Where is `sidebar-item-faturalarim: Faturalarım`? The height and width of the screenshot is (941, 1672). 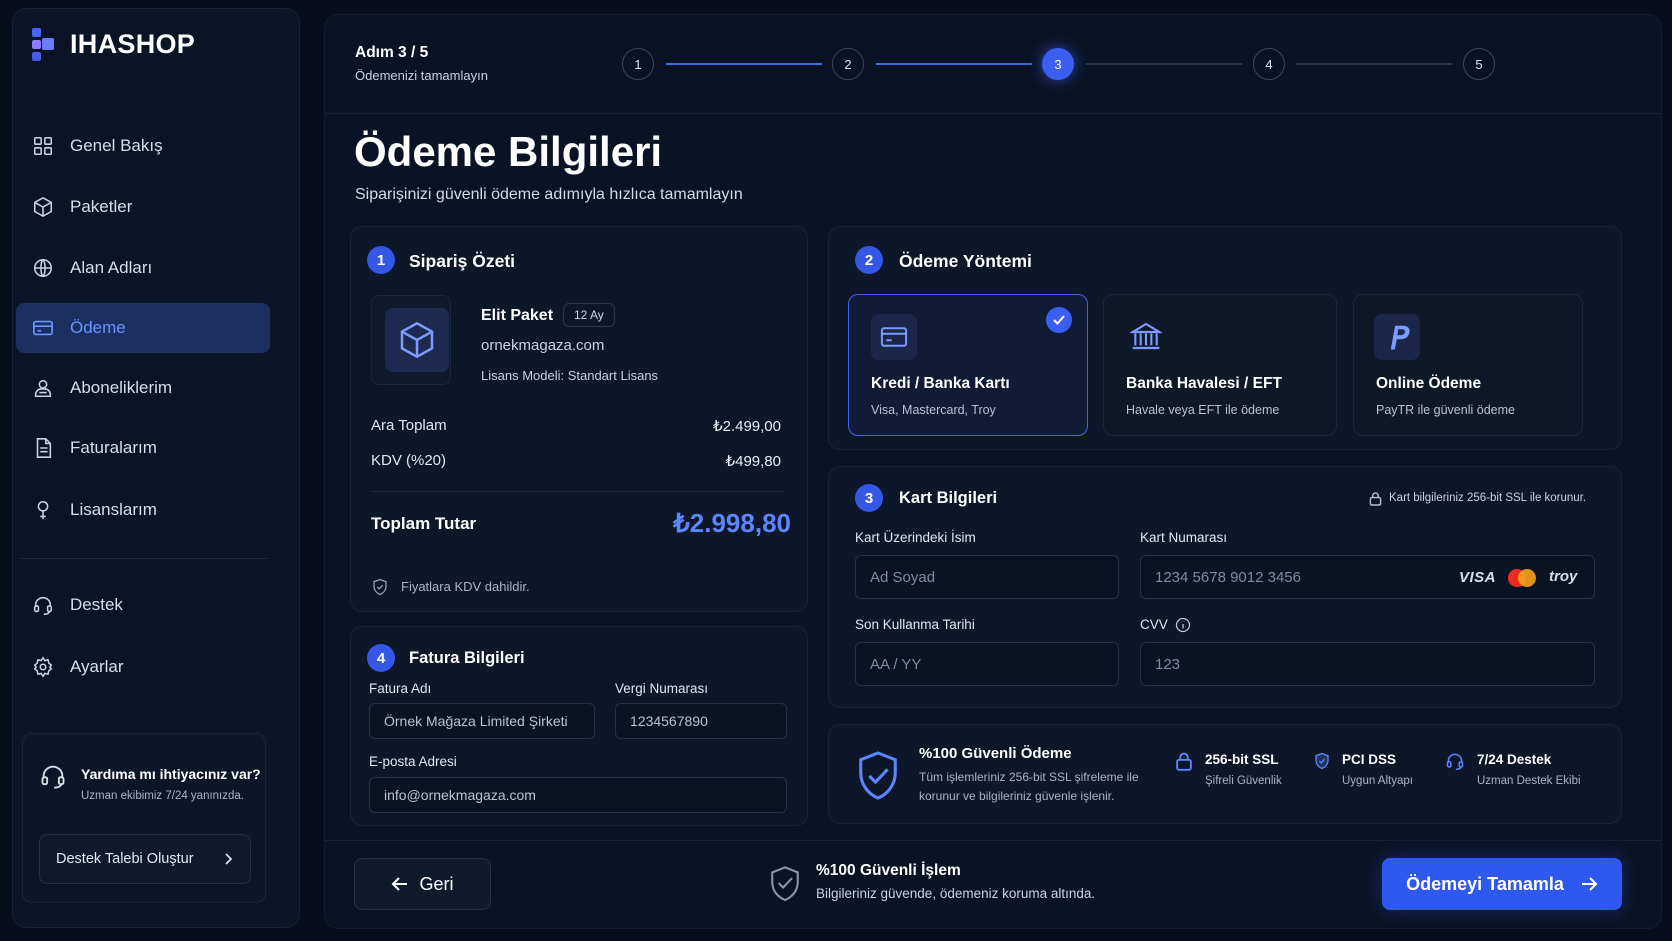
sidebar-item-faturalarim: Faturalarım is located at coordinates (143, 448).